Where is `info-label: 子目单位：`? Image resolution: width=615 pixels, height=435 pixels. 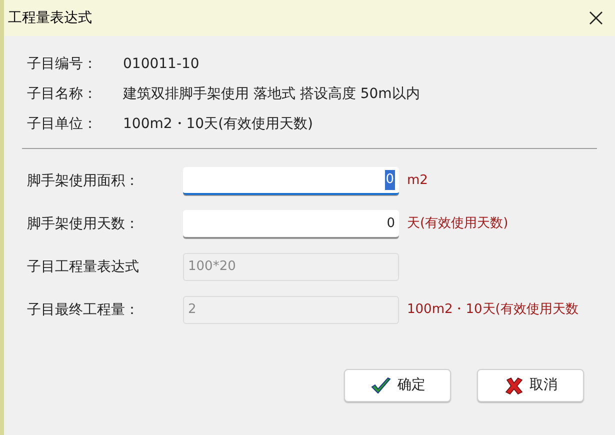 info-label: 子目单位： is located at coordinates (62, 124).